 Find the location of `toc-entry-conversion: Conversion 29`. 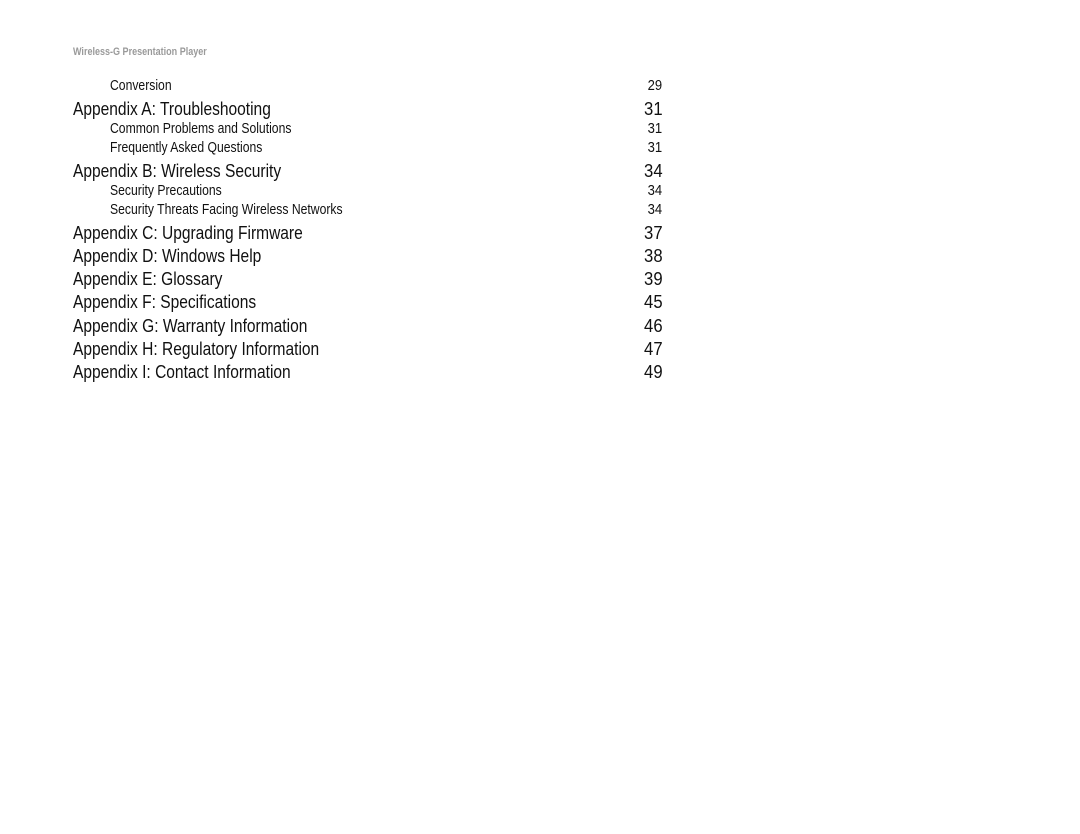

toc-entry-conversion: Conversion 29 is located at coordinates (368, 87).